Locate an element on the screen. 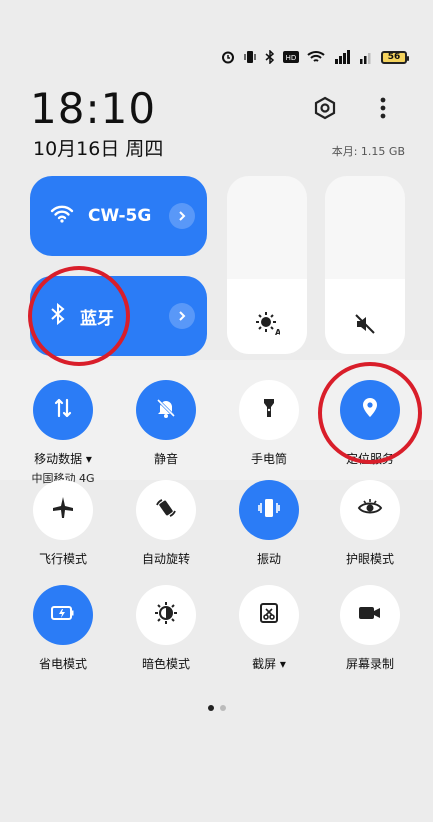  signal-x-icon is located at coordinates (366, 57).